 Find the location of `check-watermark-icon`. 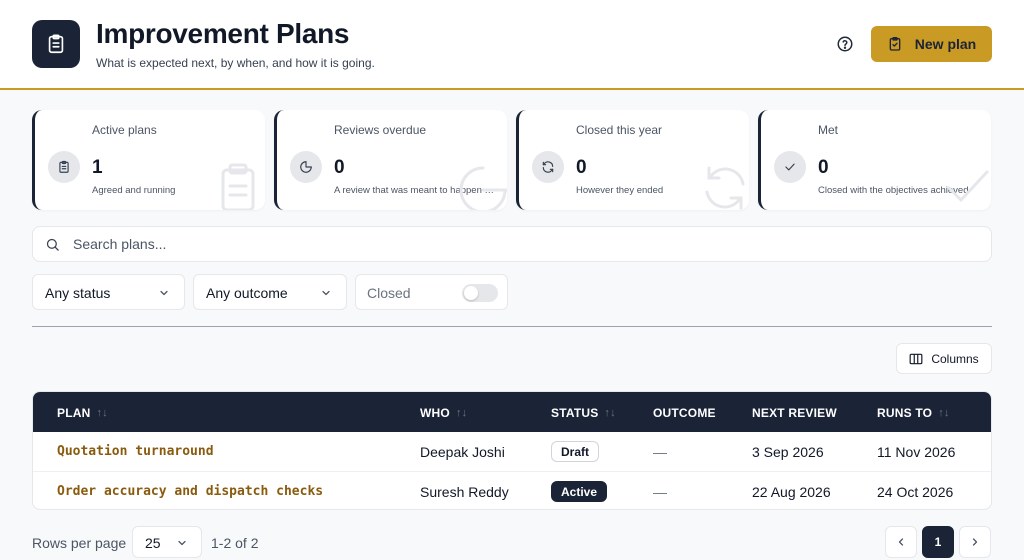

check-watermark-icon is located at coordinates (968, 186).